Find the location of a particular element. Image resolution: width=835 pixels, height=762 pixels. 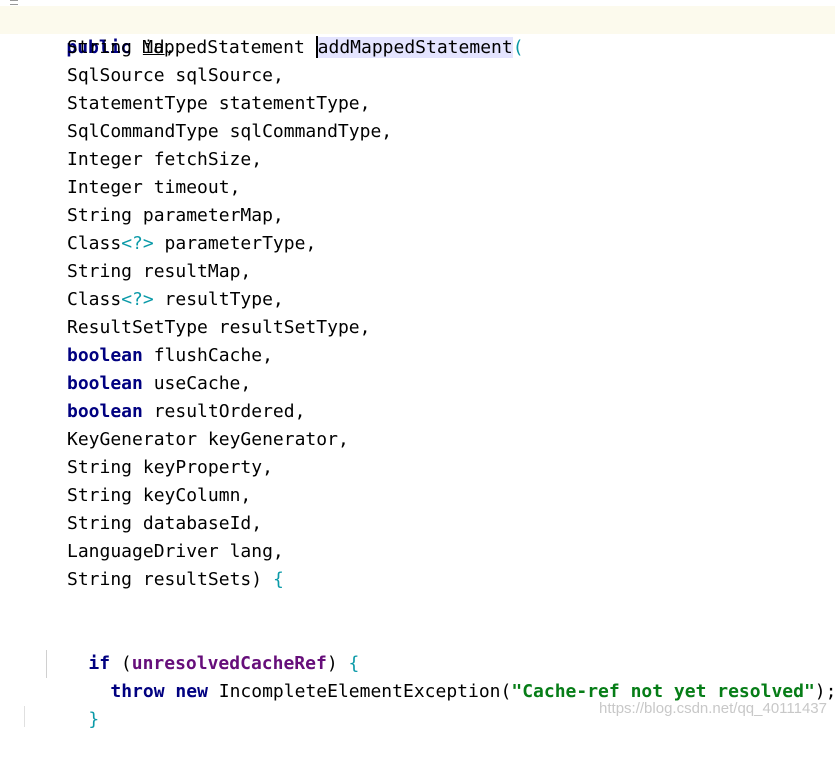

close-paren: ) is located at coordinates (262, 579).